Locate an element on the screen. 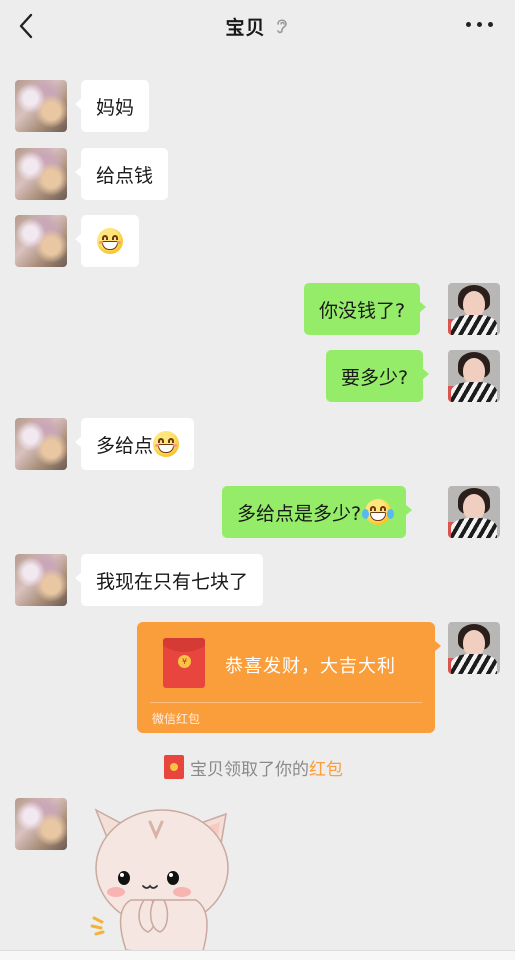 The width and height of the screenshot is (515, 960). message-text: 你没钱了? is located at coordinates (362, 310).